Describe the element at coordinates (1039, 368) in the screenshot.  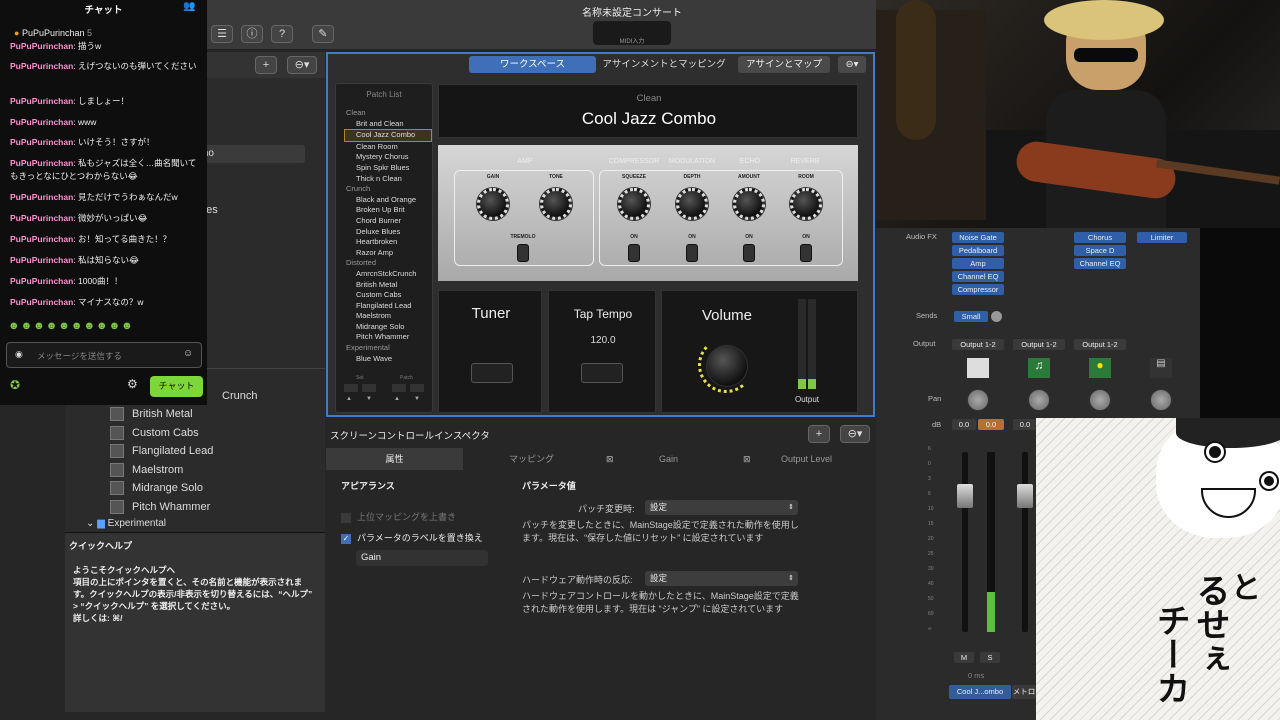
I see `music-note-icon: ♫` at that location.